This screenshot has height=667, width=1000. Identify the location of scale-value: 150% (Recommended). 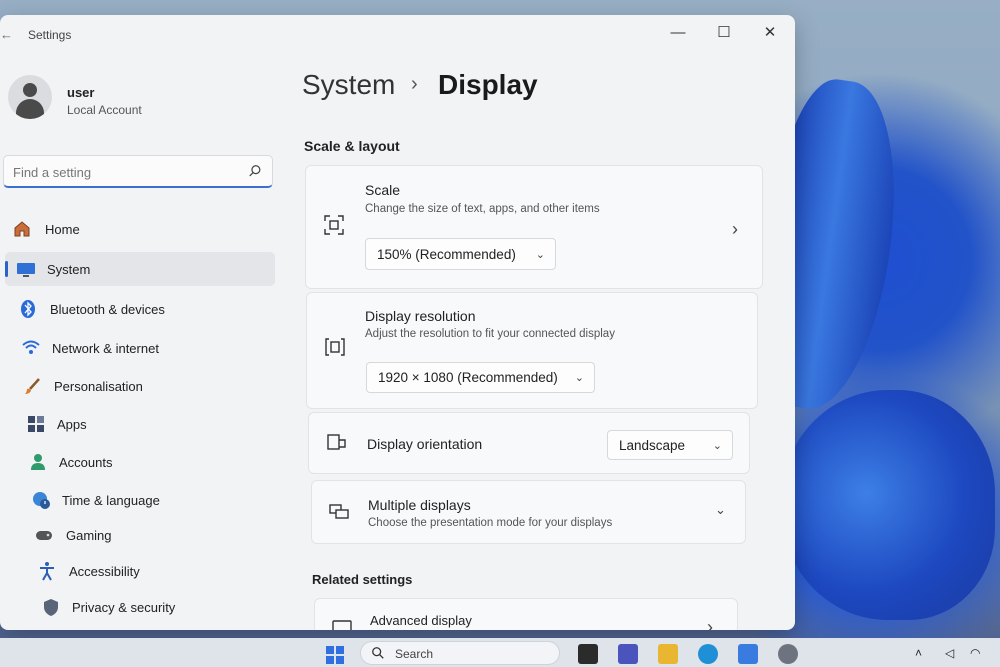
(446, 254).